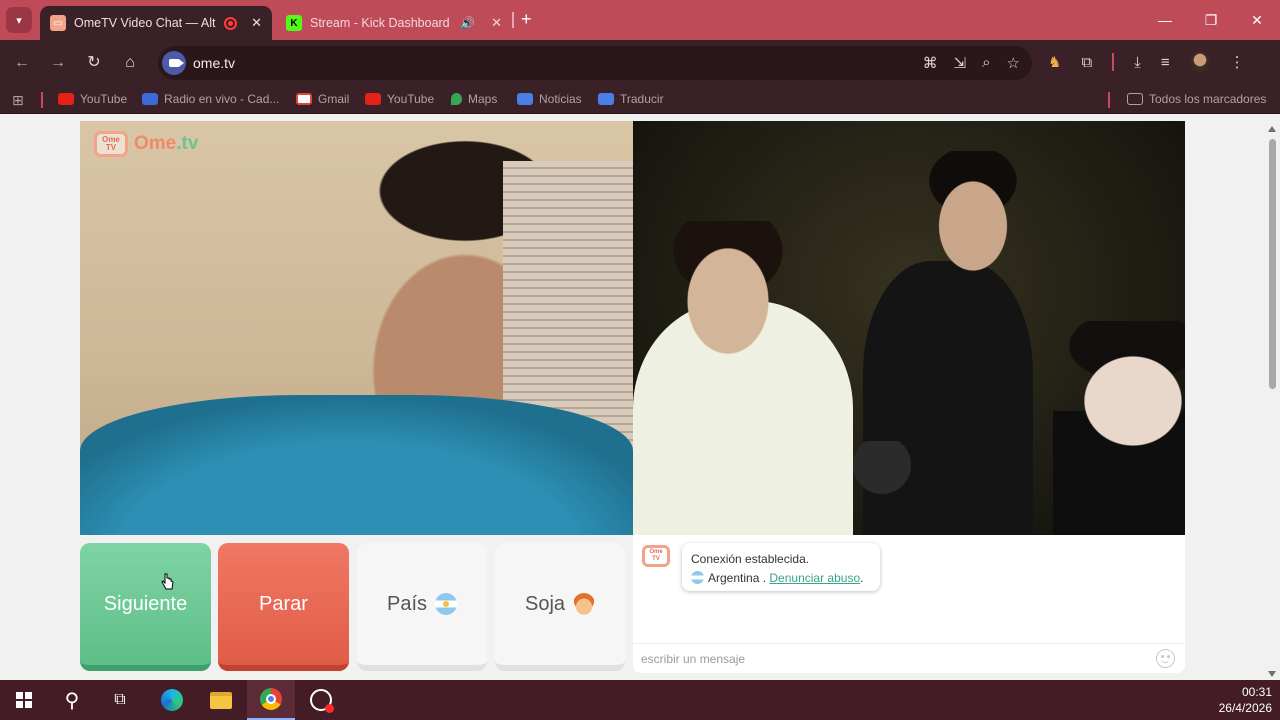  Describe the element at coordinates (549, 99) in the screenshot. I see `bookmark-news: Noticias` at that location.